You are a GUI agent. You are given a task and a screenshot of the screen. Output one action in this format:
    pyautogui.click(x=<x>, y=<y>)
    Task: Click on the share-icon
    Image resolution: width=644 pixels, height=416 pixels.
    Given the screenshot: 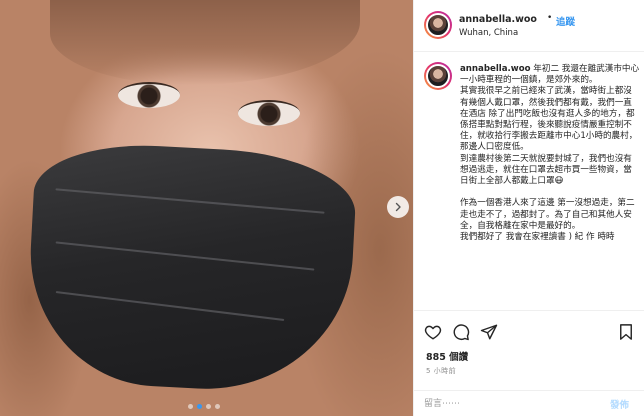 What is the action you would take?
    pyautogui.click(x=489, y=332)
    